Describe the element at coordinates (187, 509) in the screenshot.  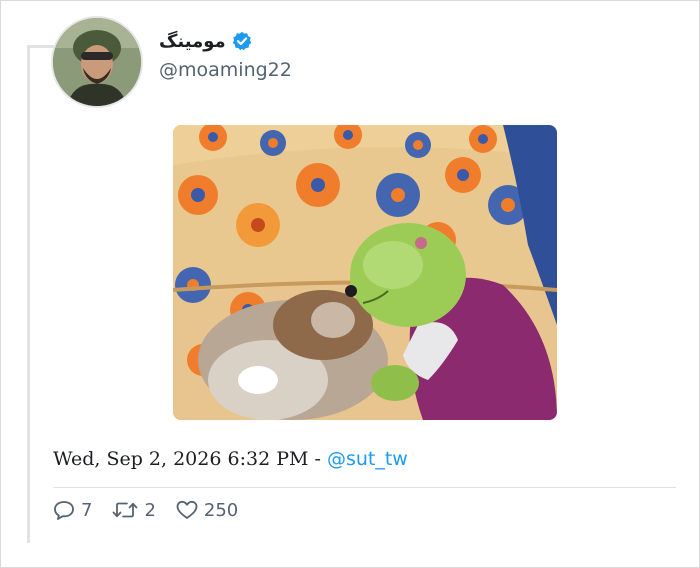
I see `heart-icon` at that location.